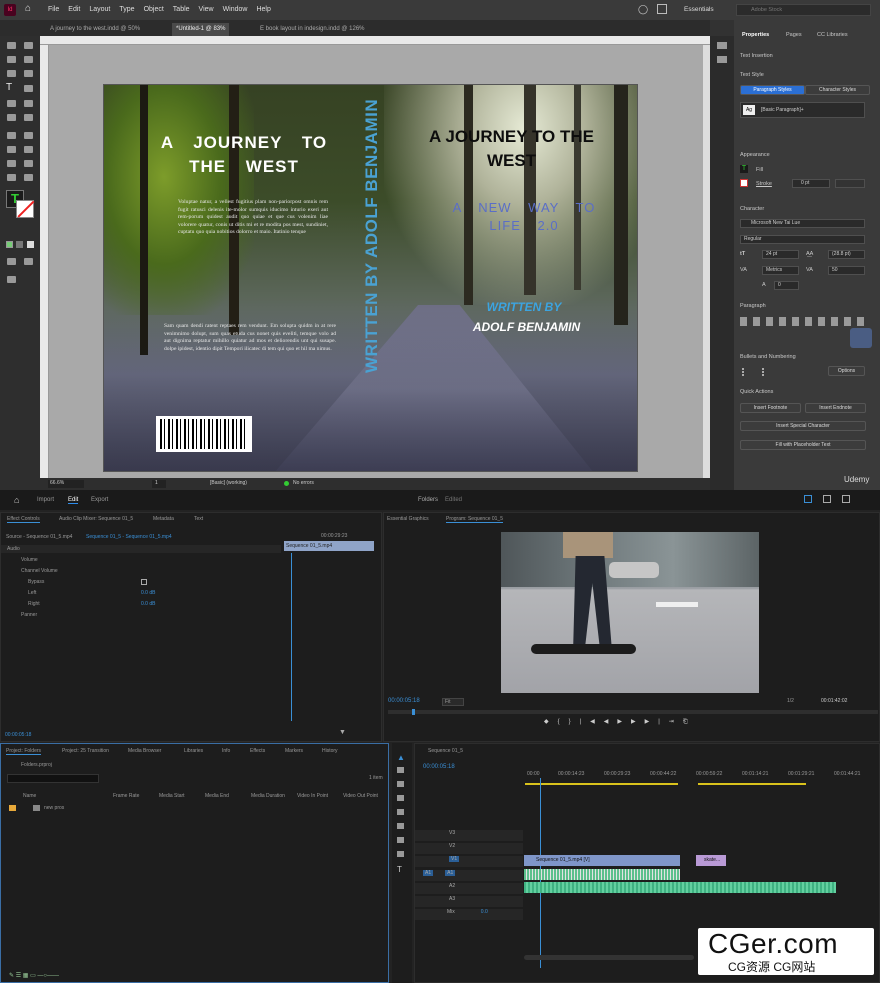  Describe the element at coordinates (643, 9) in the screenshot. I see `lightbulb-icon: ◯` at that location.